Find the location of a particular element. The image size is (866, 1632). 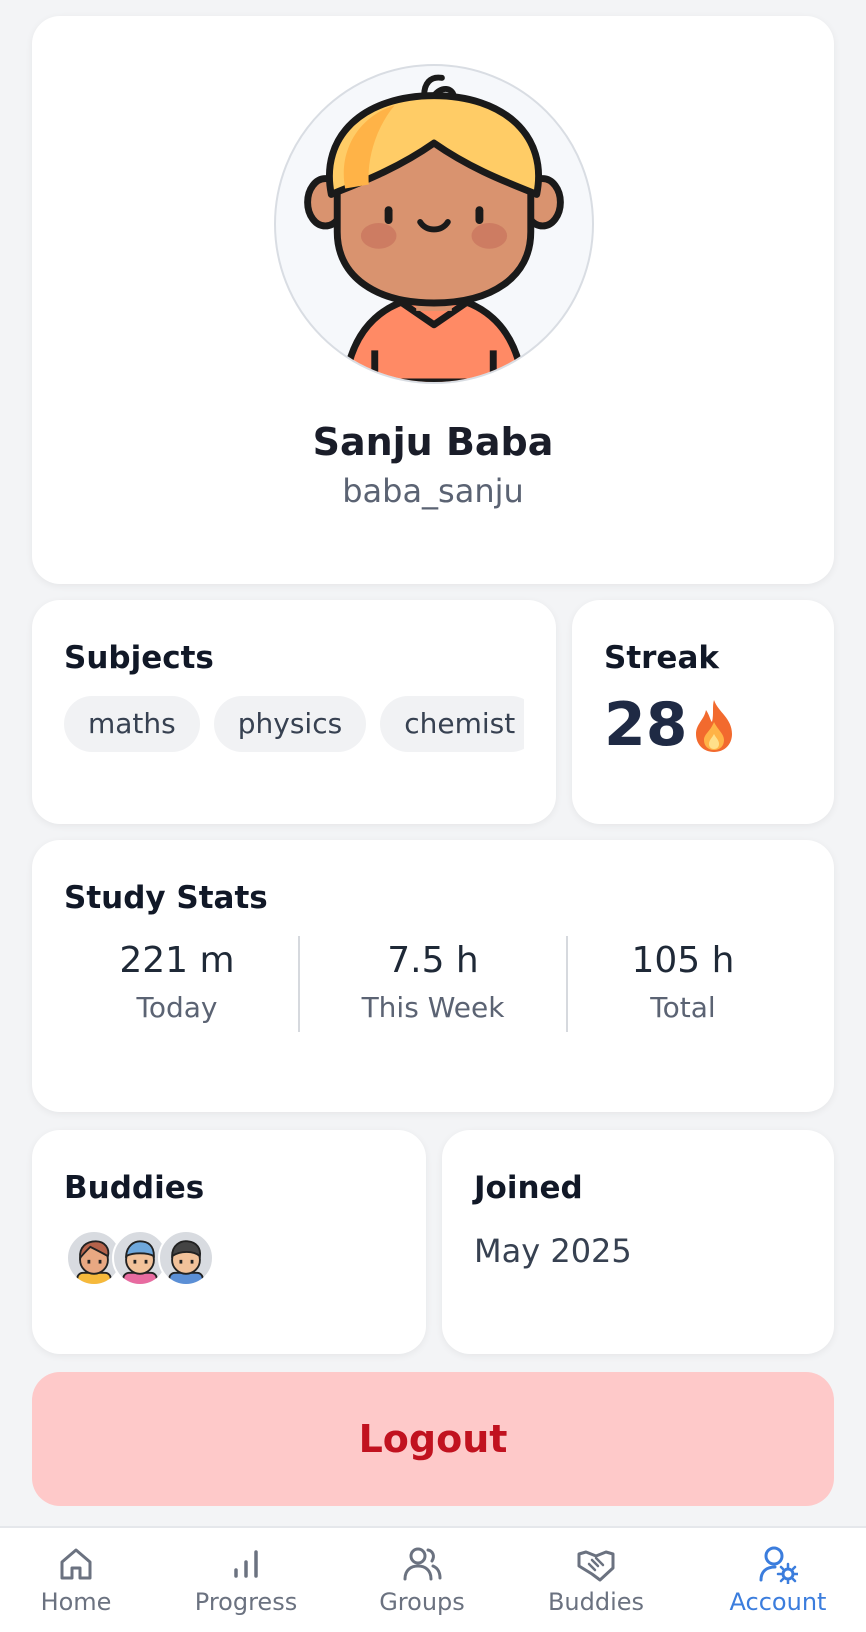

subject-chip: chemist is located at coordinates (452, 724).